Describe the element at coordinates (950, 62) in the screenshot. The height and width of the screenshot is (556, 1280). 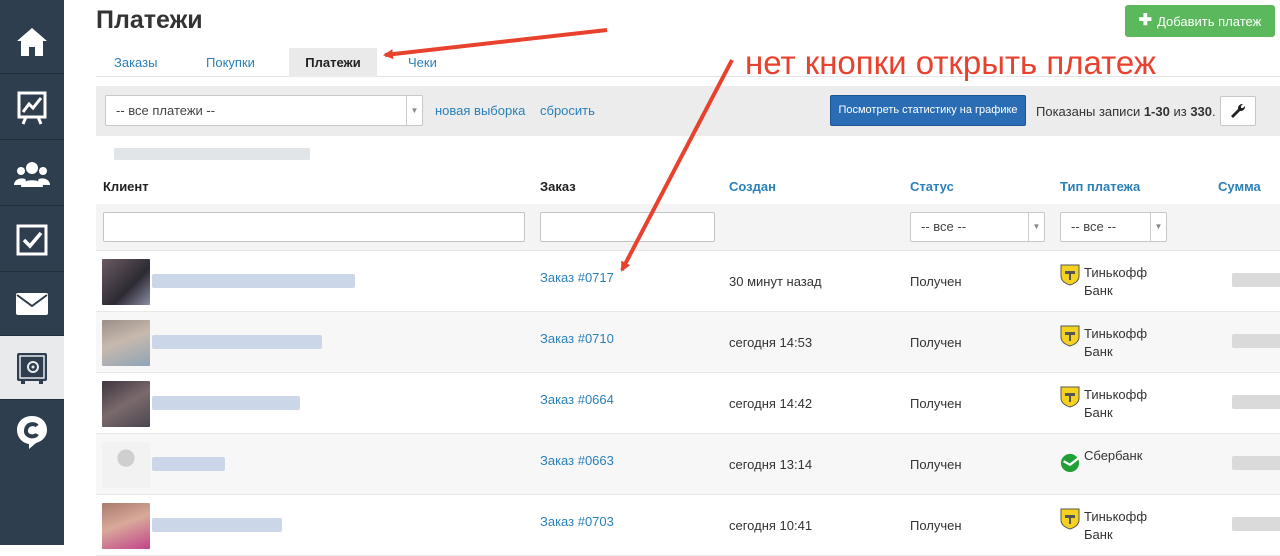
I see `annotation-text: нет кнопки открыть платеж` at that location.